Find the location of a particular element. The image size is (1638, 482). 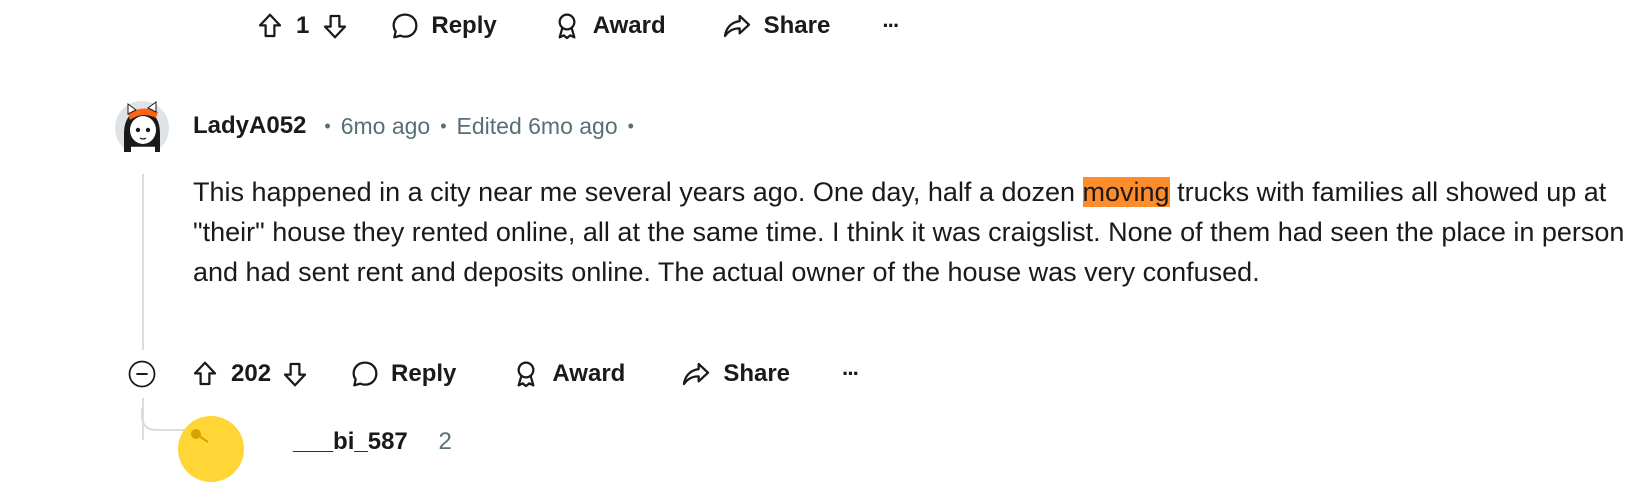

reply-meta-partial: ___bi_587 2 is located at coordinates (372, 442).